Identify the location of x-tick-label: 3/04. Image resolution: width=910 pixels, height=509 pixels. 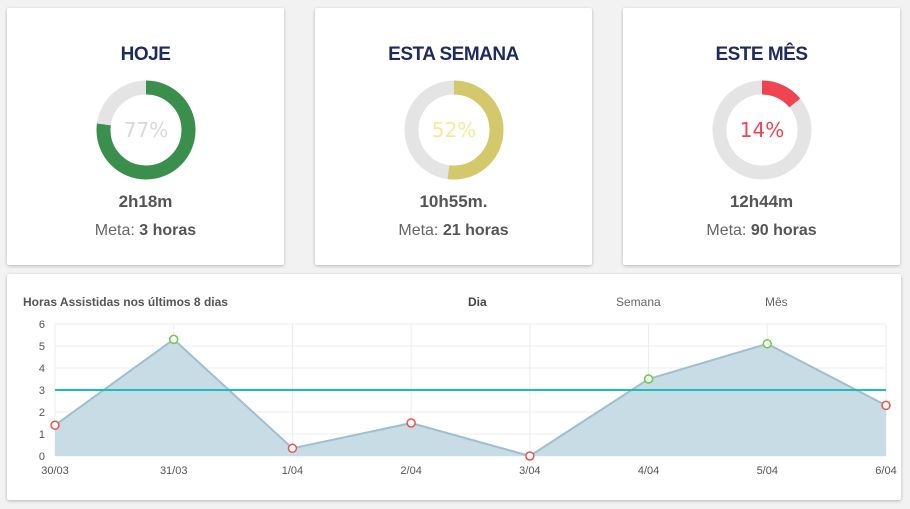
(529, 471).